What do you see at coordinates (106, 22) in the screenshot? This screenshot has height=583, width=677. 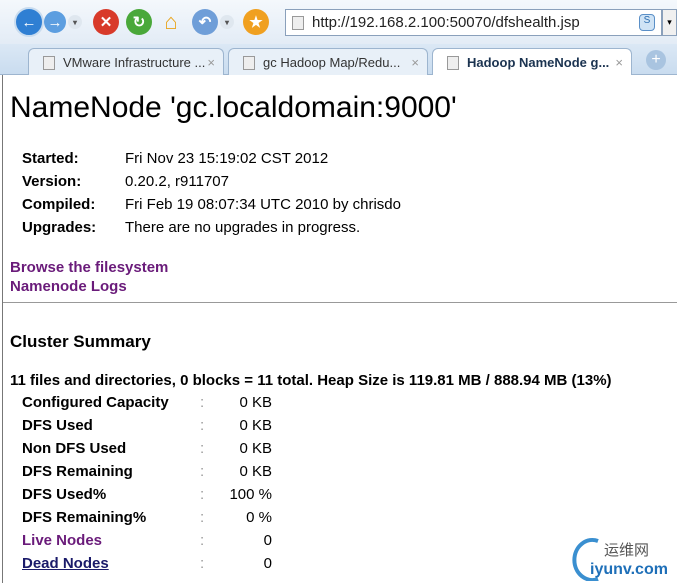 I see `stop-button: ✕` at bounding box center [106, 22].